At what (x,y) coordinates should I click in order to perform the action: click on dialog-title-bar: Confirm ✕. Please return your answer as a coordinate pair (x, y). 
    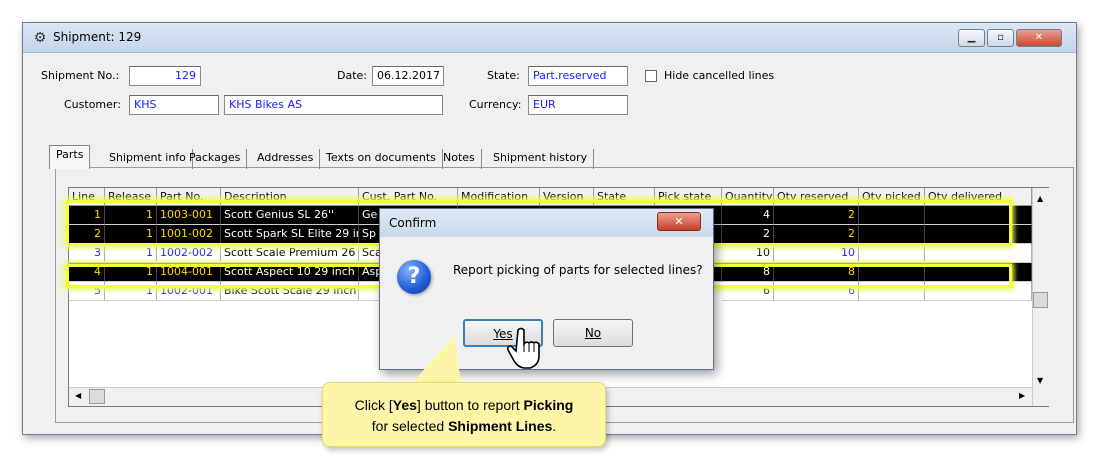
    Looking at the image, I should click on (546, 223).